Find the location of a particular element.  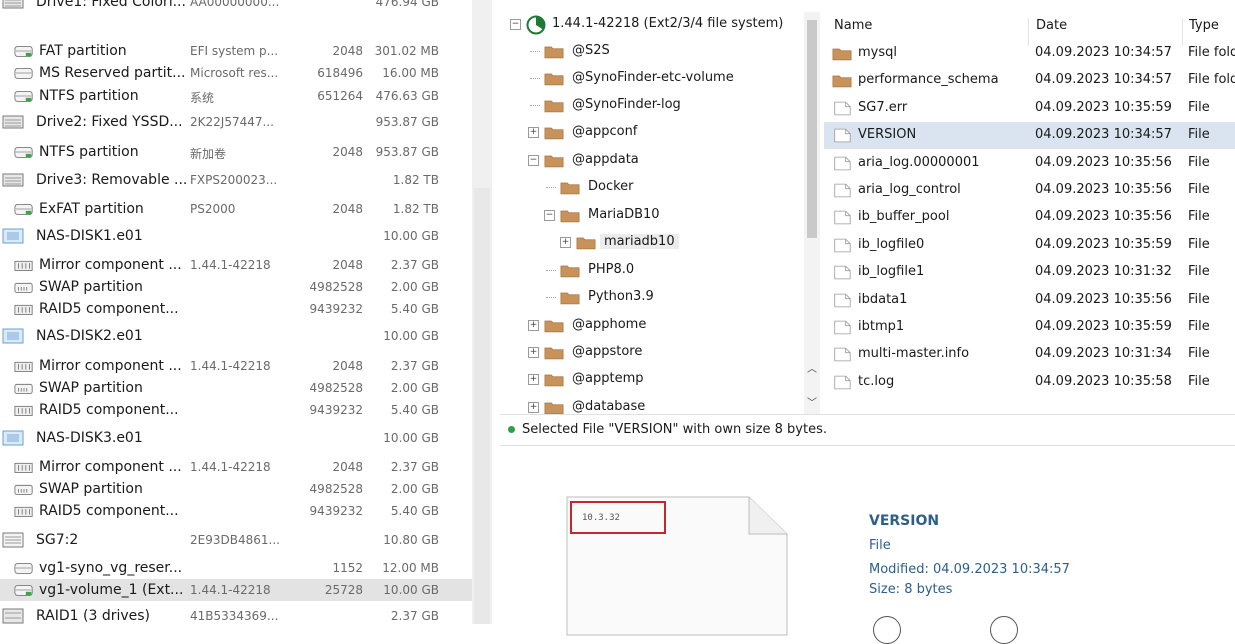

tree-folder-item: + mariadb10 is located at coordinates (658, 243).